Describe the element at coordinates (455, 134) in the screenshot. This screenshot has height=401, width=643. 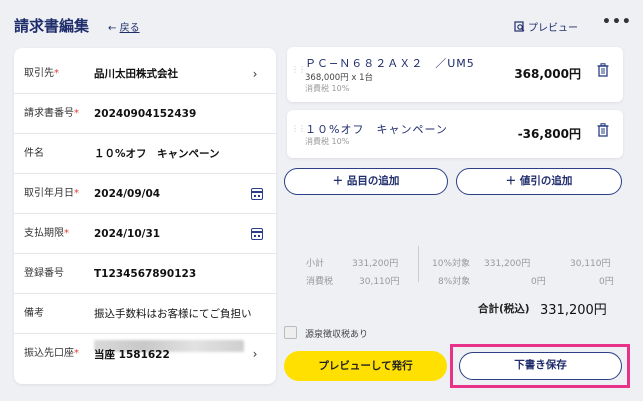
I see `line-item: ⋮⋮ １０%オフ キャンペーン 消費税 10% -36,800円` at that location.